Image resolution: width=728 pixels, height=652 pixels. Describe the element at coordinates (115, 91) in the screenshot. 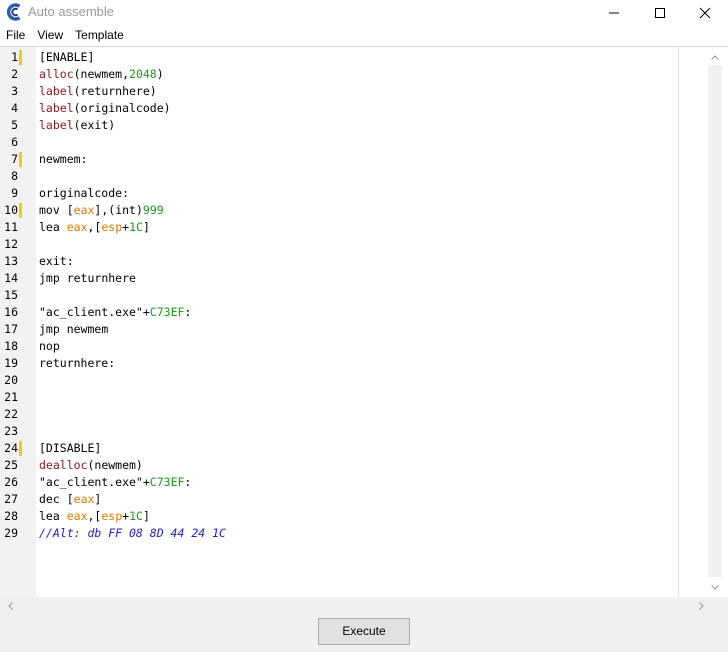

I see `code-token: (returnhere)` at that location.